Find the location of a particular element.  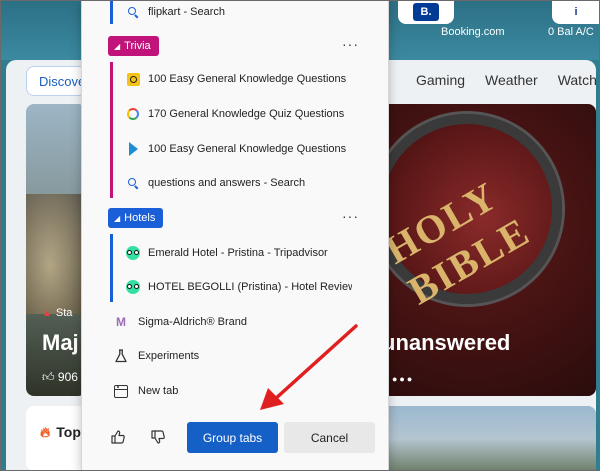

thumbs-up-icon is located at coordinates (118, 437).